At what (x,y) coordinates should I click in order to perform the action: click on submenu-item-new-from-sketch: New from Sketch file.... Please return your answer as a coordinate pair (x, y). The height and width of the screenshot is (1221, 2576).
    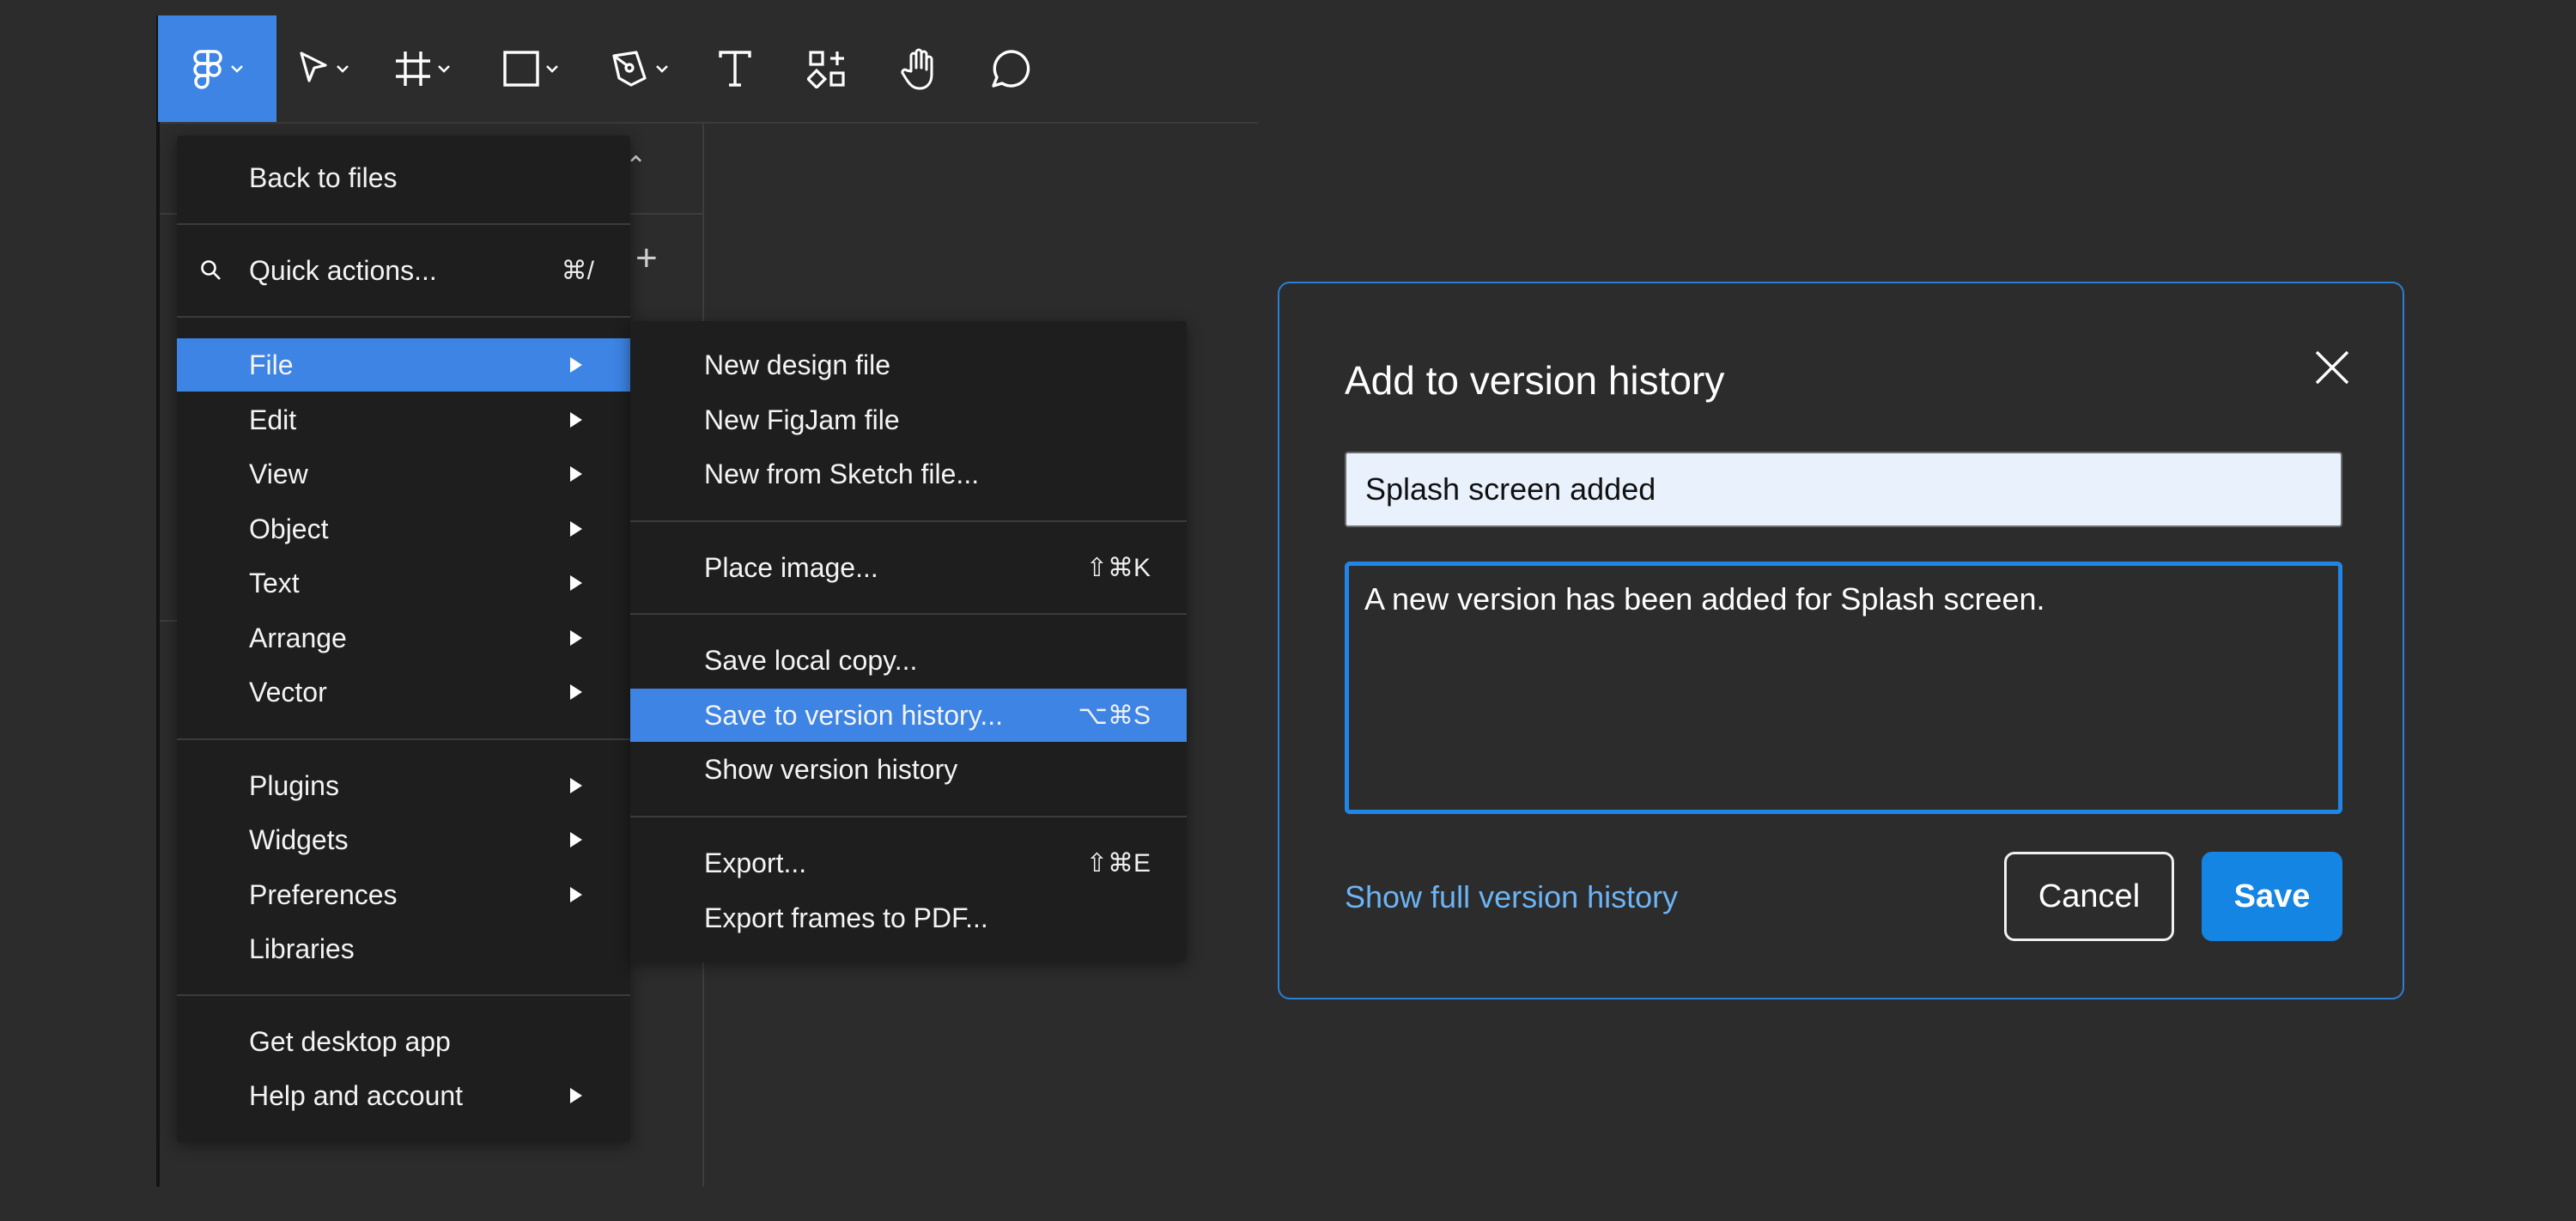
    Looking at the image, I should click on (908, 474).